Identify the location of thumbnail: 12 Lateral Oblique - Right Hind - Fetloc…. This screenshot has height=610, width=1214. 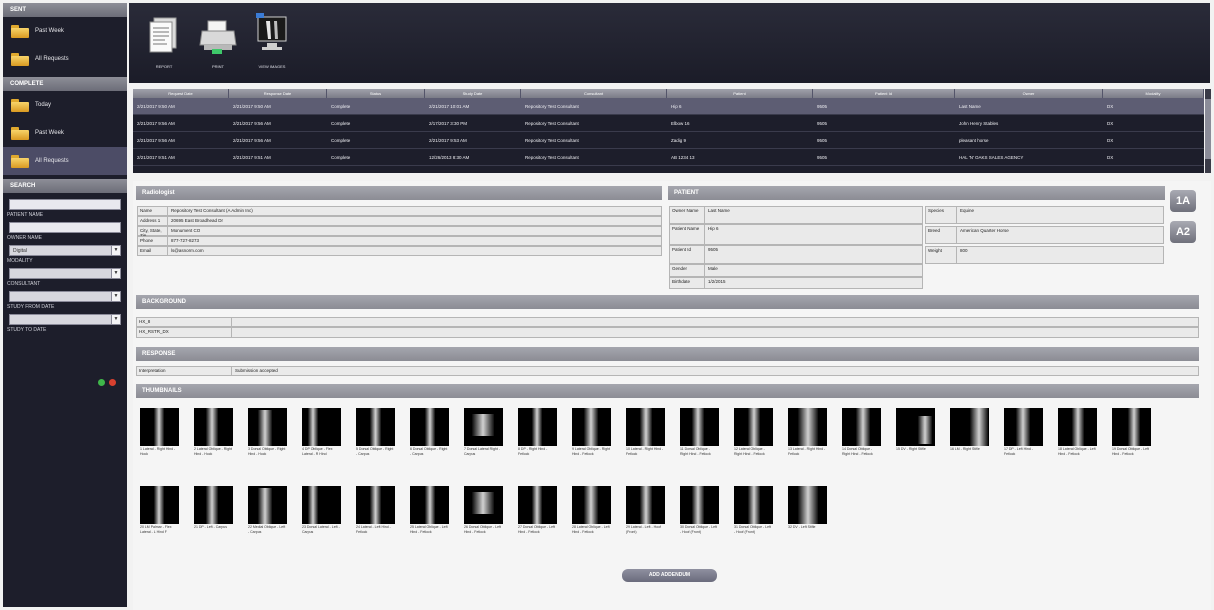
(753, 432).